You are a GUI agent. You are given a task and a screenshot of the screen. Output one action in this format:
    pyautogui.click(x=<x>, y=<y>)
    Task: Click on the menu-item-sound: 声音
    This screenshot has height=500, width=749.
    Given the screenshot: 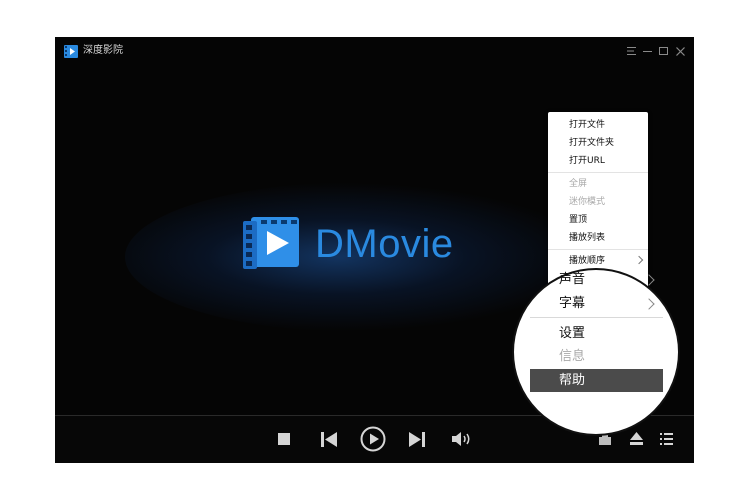 What is the action you would take?
    pyautogui.click(x=596, y=279)
    